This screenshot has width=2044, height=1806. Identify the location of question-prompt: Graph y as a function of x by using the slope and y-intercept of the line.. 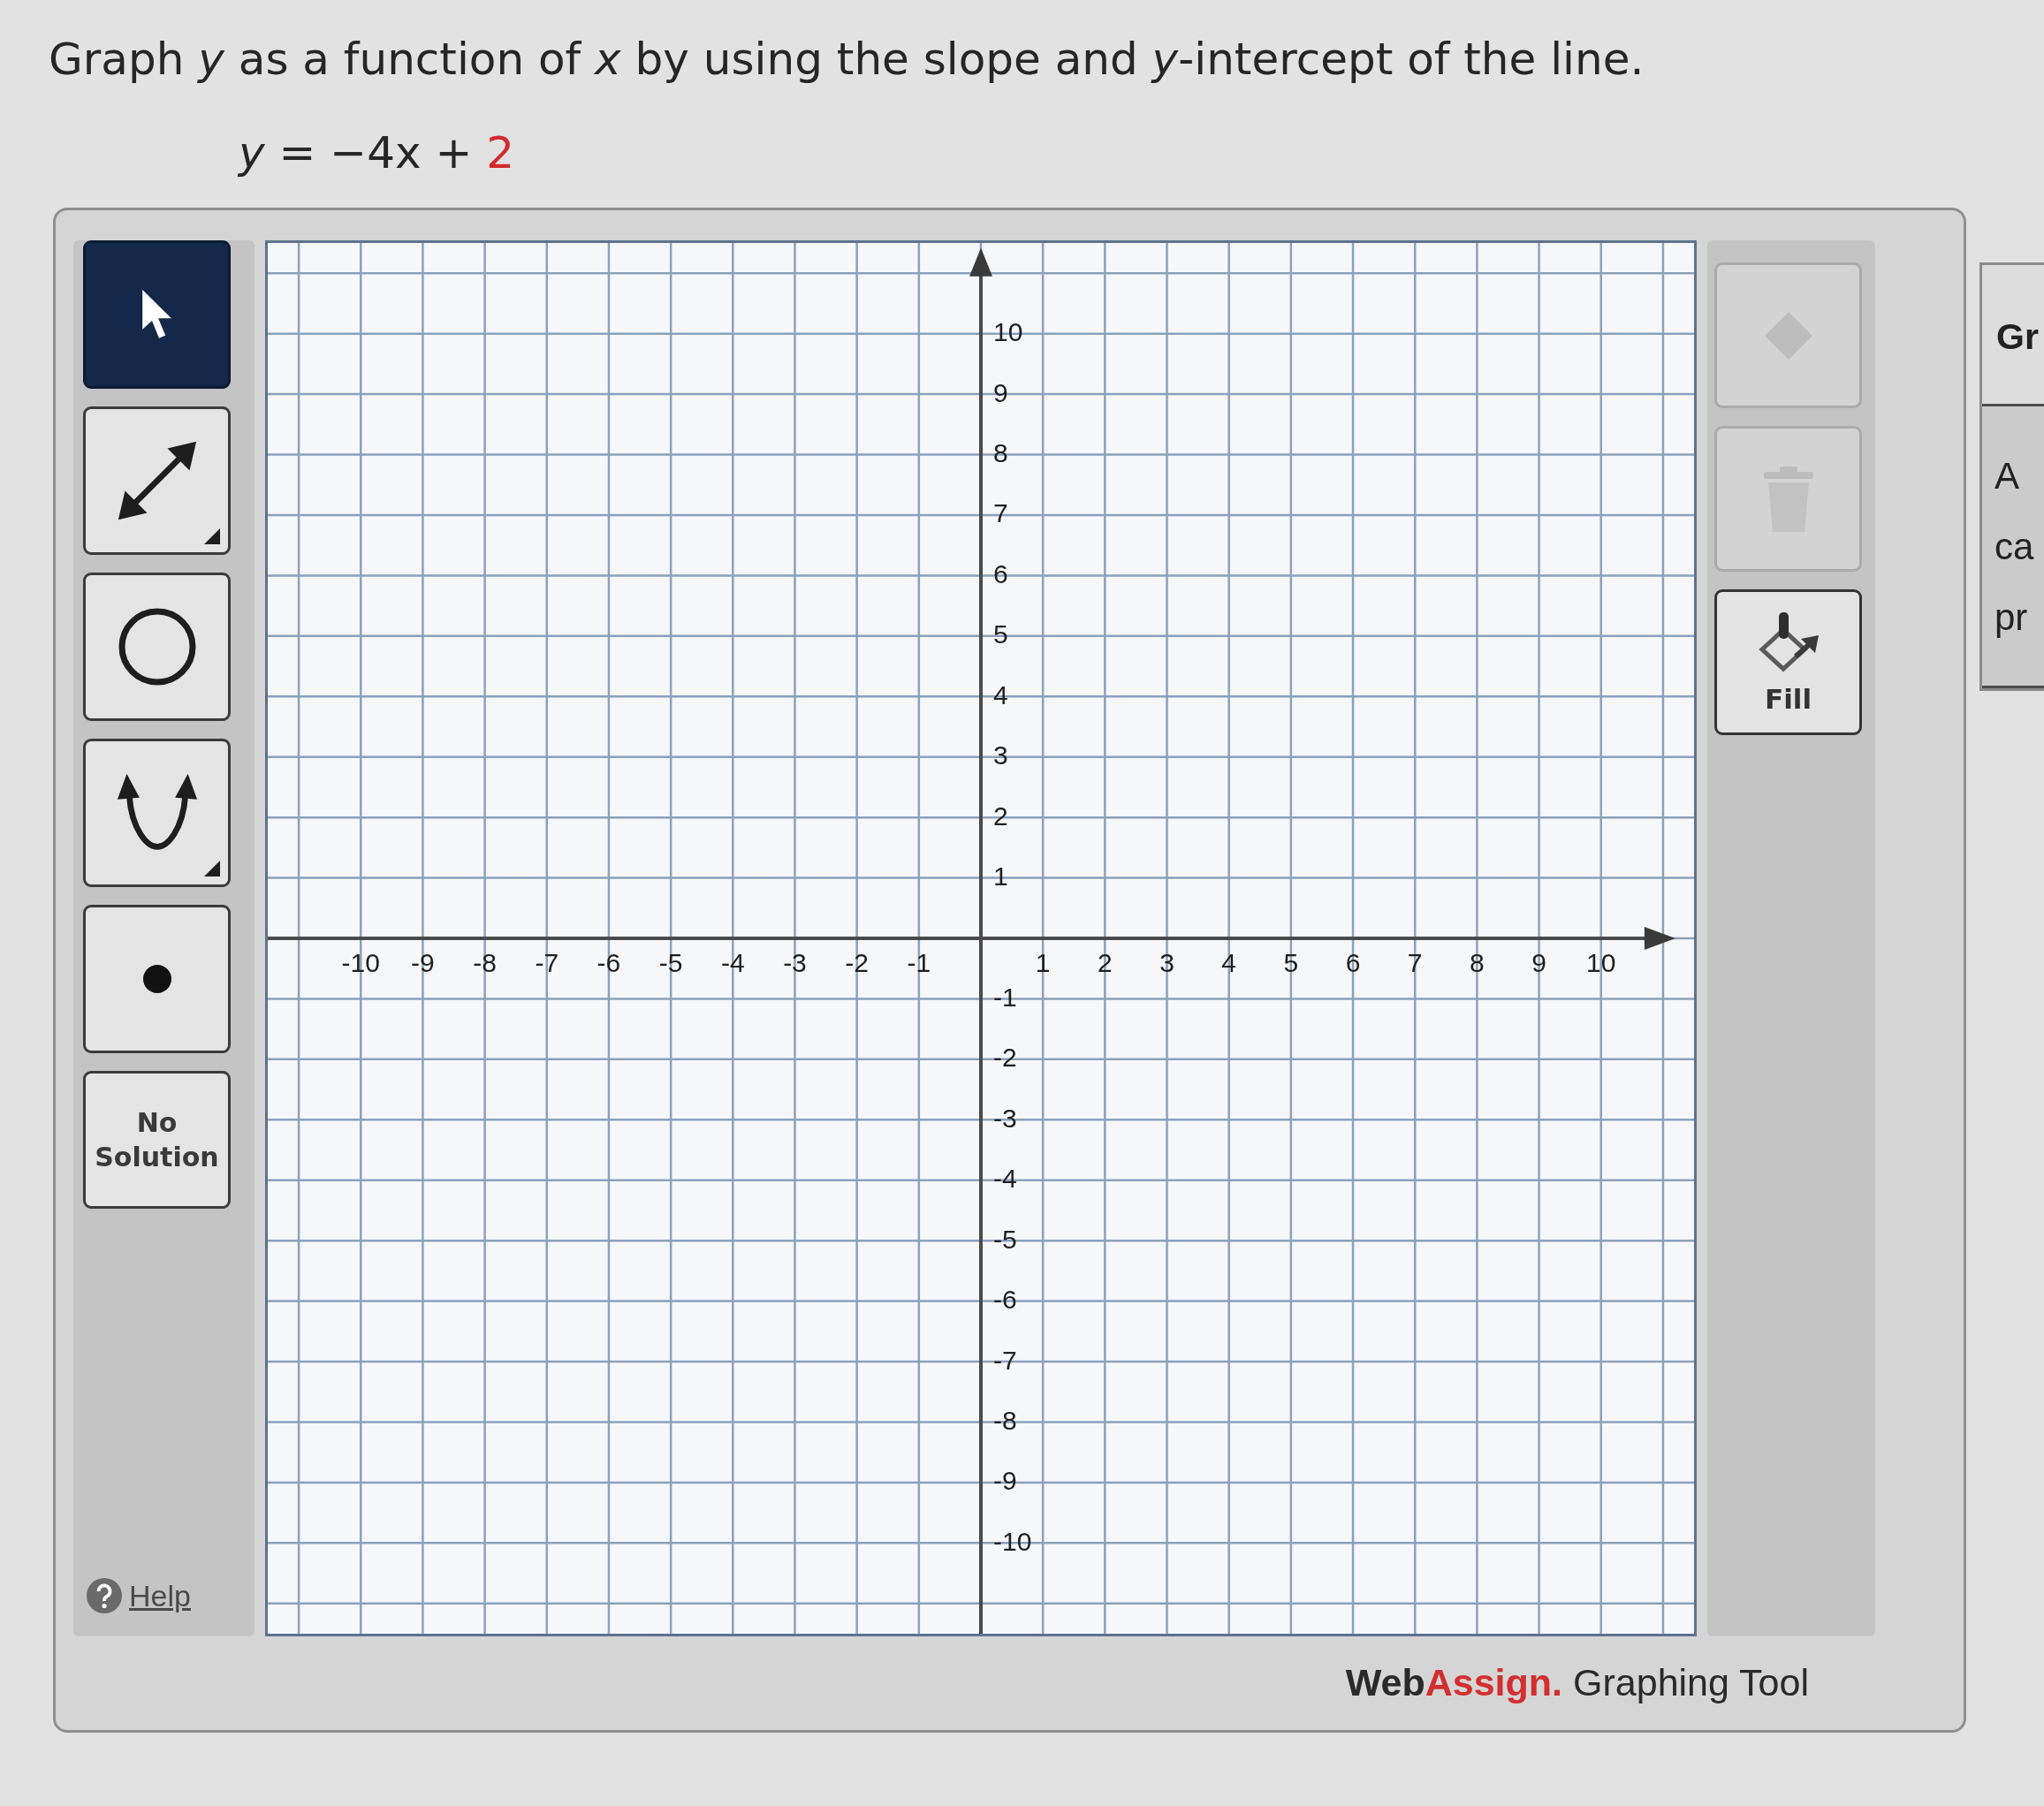
(847, 60).